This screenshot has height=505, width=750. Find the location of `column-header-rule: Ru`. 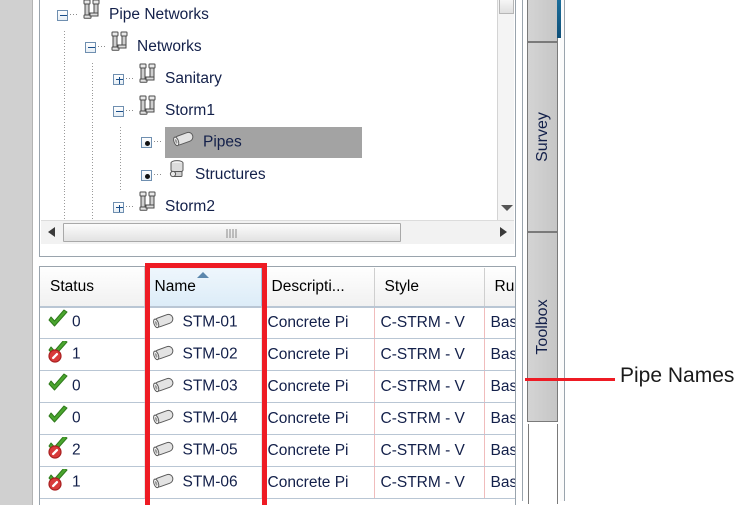

column-header-rule: Ru is located at coordinates (499, 287).